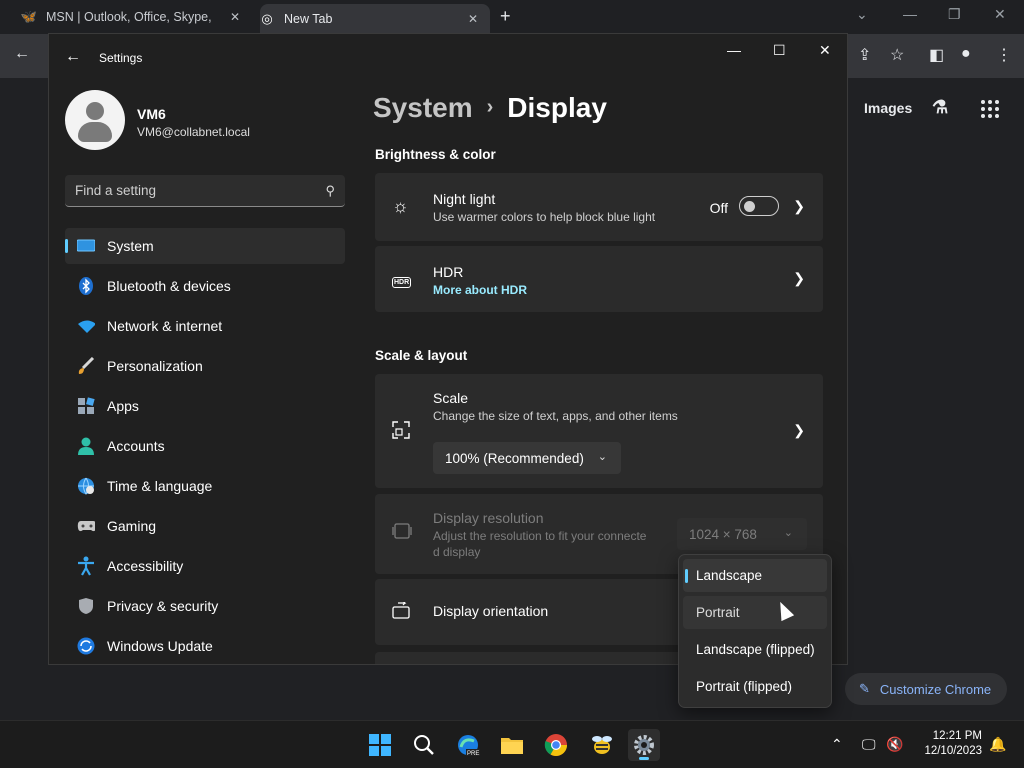 The width and height of the screenshot is (1024, 768). What do you see at coordinates (95, 120) in the screenshot?
I see `avatar` at bounding box center [95, 120].